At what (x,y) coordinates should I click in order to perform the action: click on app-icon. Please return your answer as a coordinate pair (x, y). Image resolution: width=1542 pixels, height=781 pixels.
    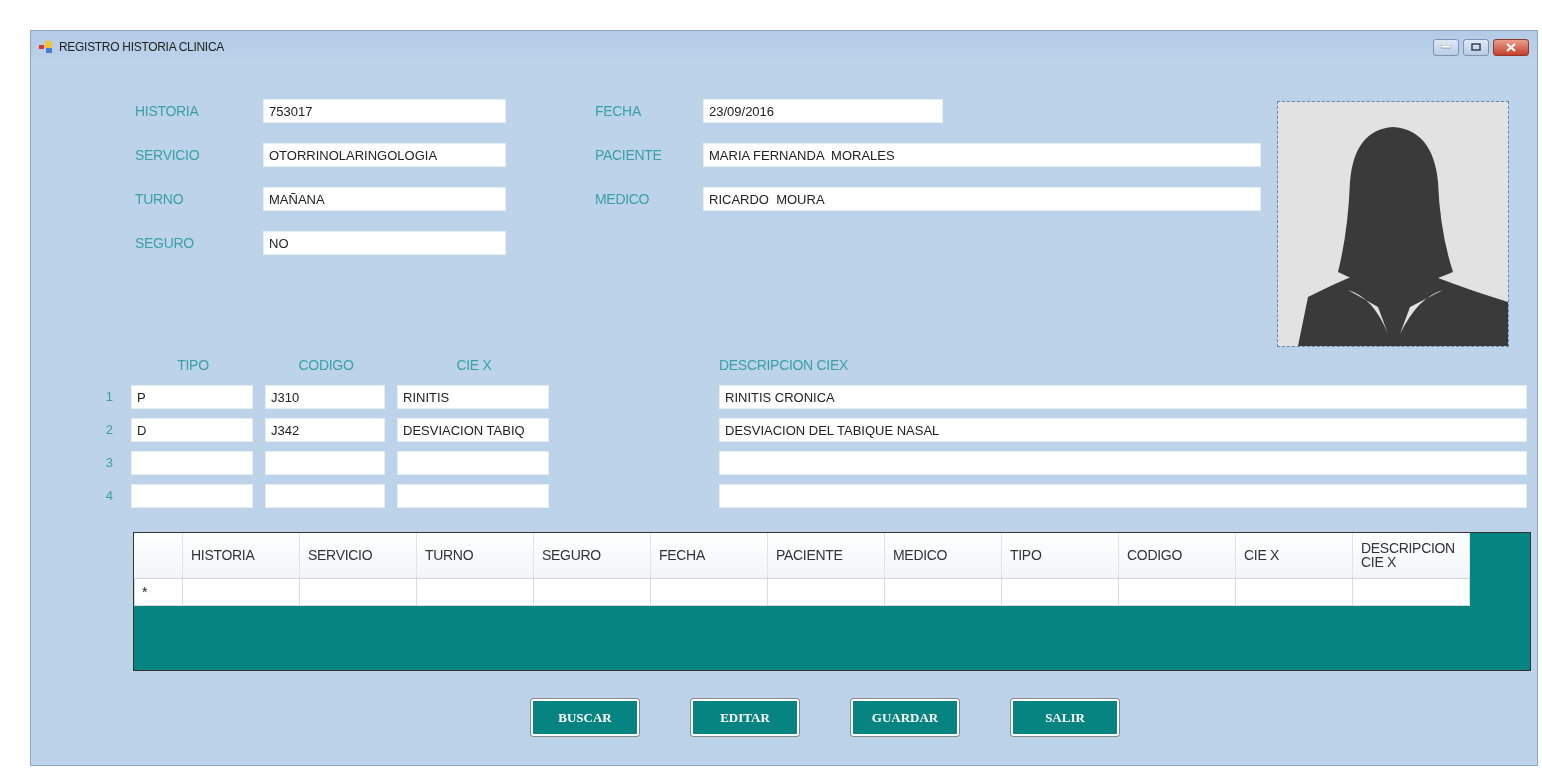
    Looking at the image, I should click on (46, 47).